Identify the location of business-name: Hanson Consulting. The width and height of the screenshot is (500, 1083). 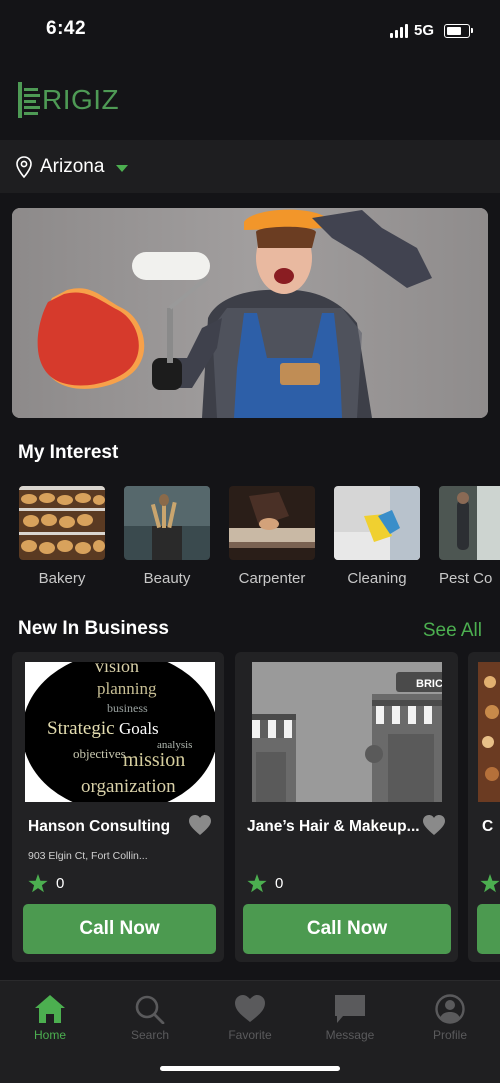
(99, 826).